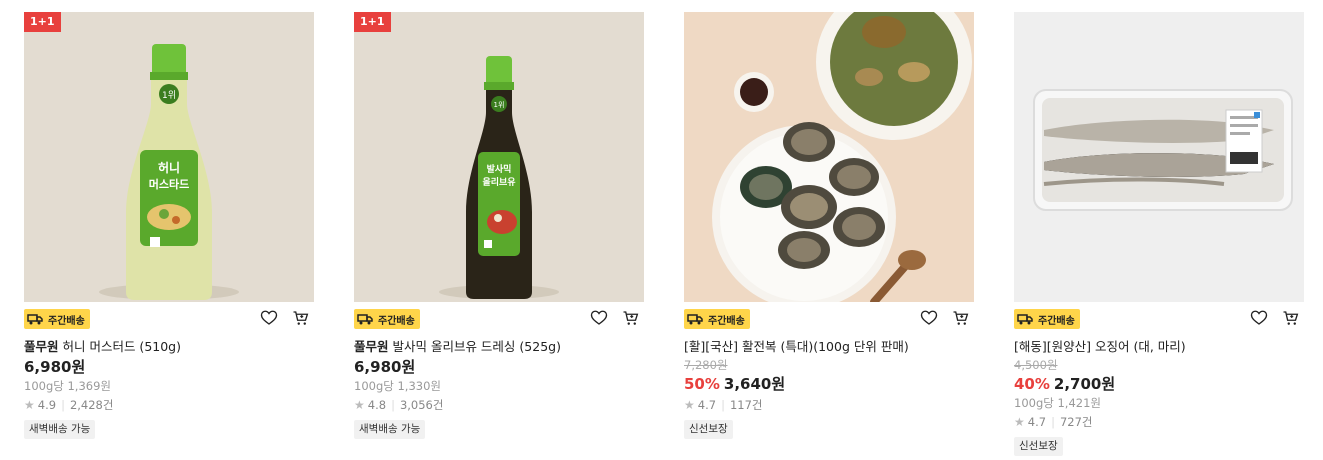  What do you see at coordinates (746, 405) in the screenshot?
I see `review-count: 117건` at bounding box center [746, 405].